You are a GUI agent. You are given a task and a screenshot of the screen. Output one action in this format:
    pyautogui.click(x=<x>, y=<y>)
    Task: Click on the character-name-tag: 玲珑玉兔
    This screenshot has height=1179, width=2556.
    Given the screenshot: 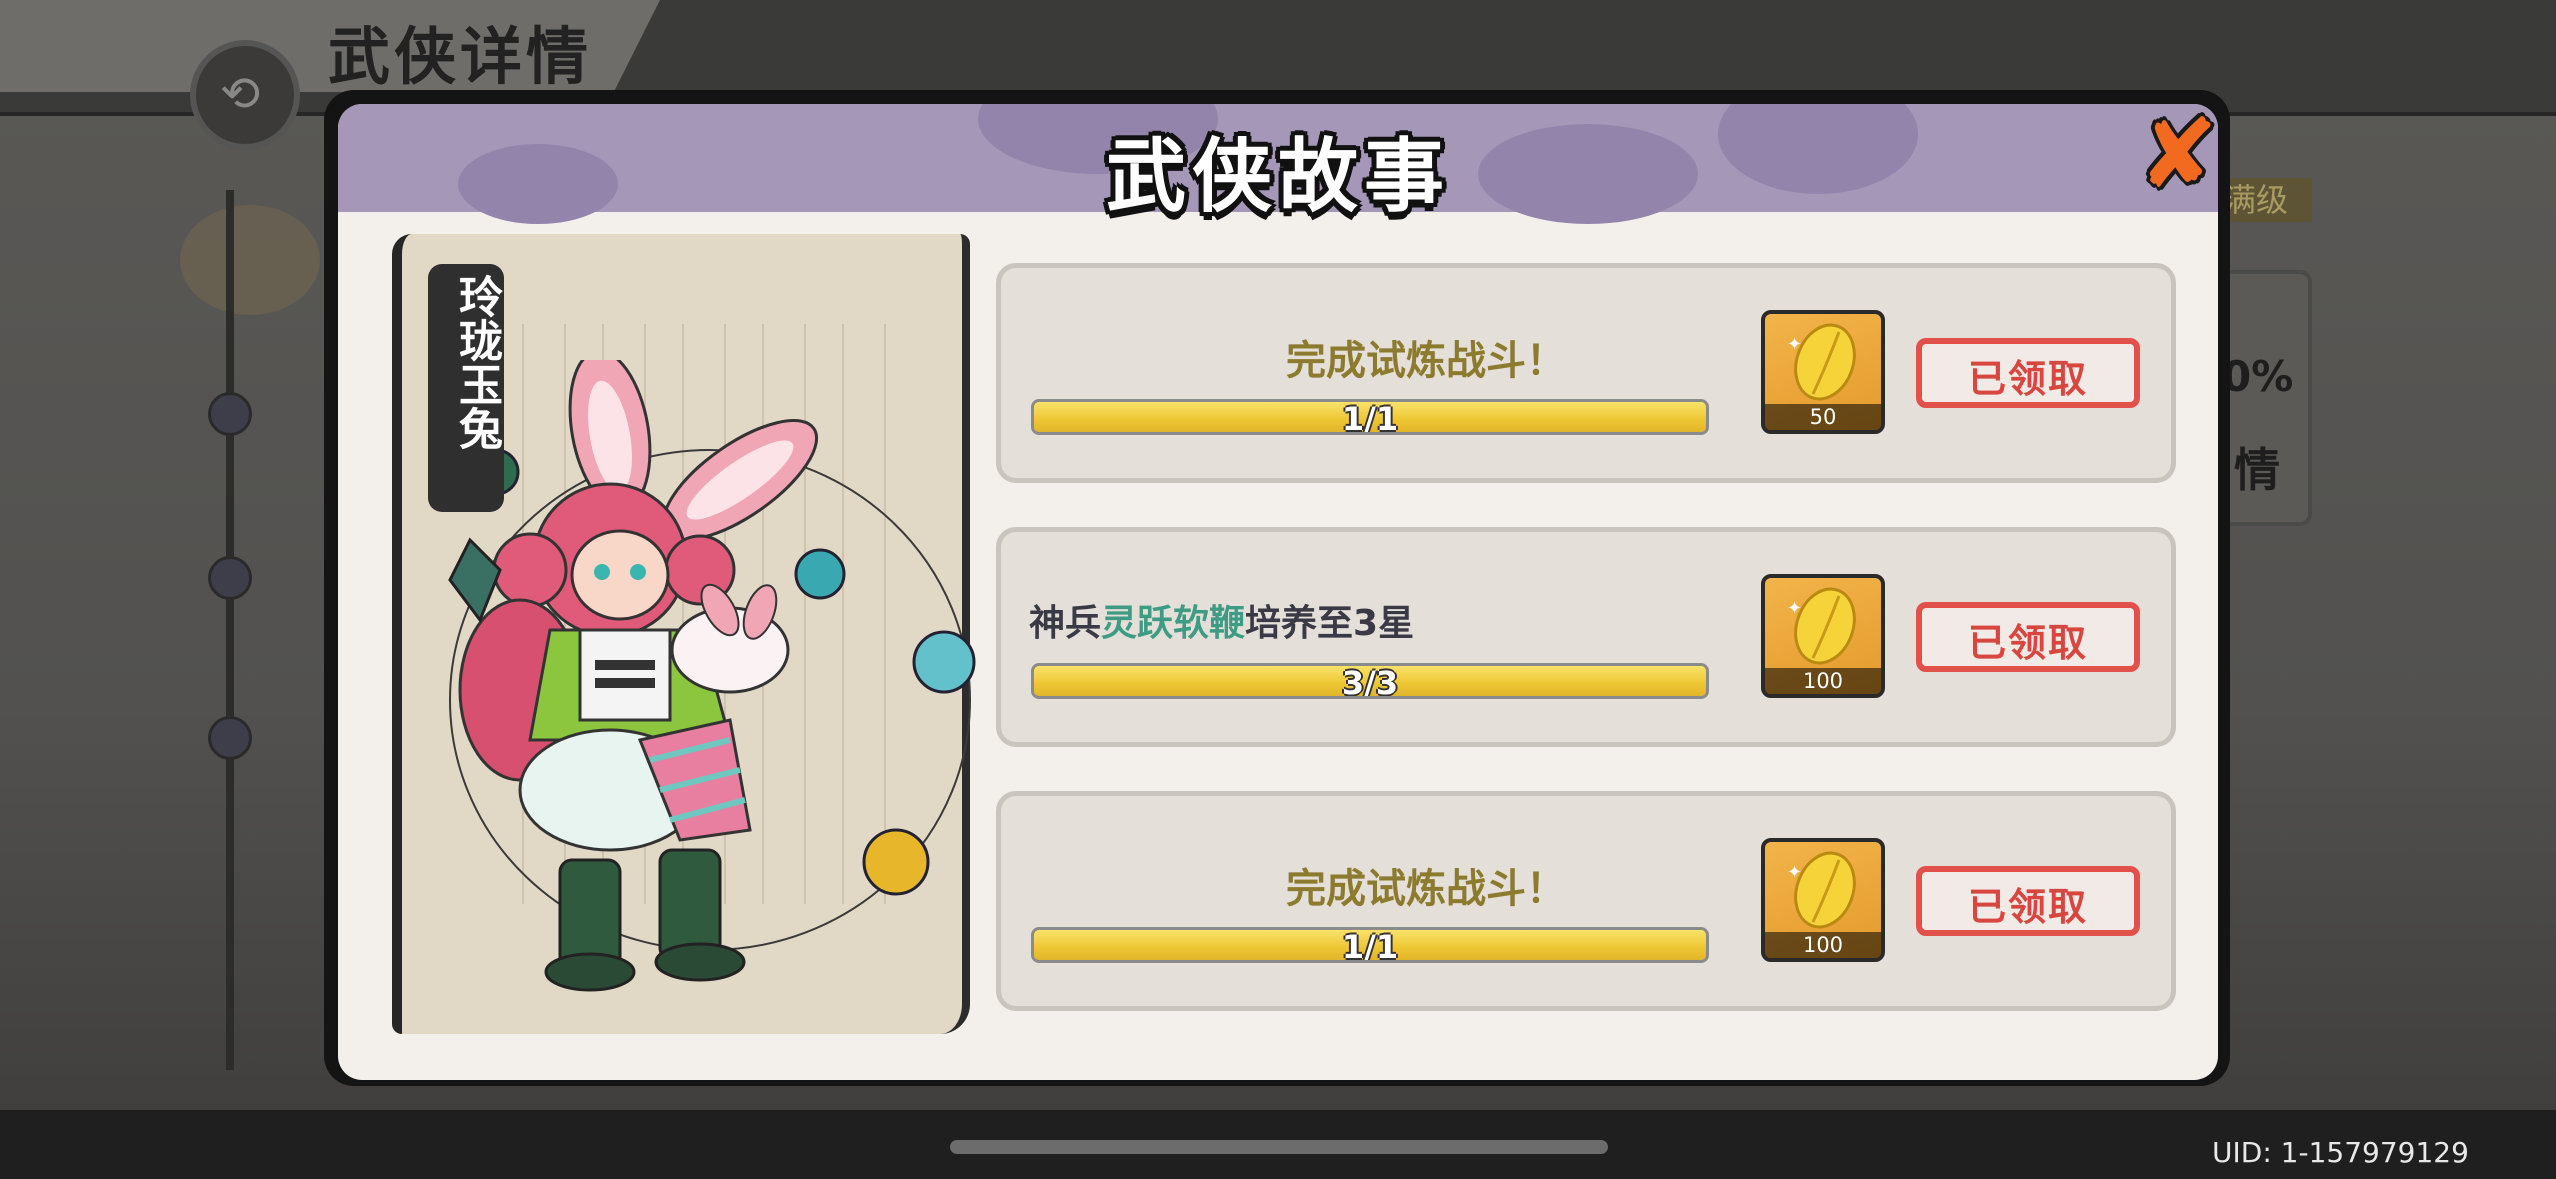 What is the action you would take?
    pyautogui.click(x=466, y=388)
    